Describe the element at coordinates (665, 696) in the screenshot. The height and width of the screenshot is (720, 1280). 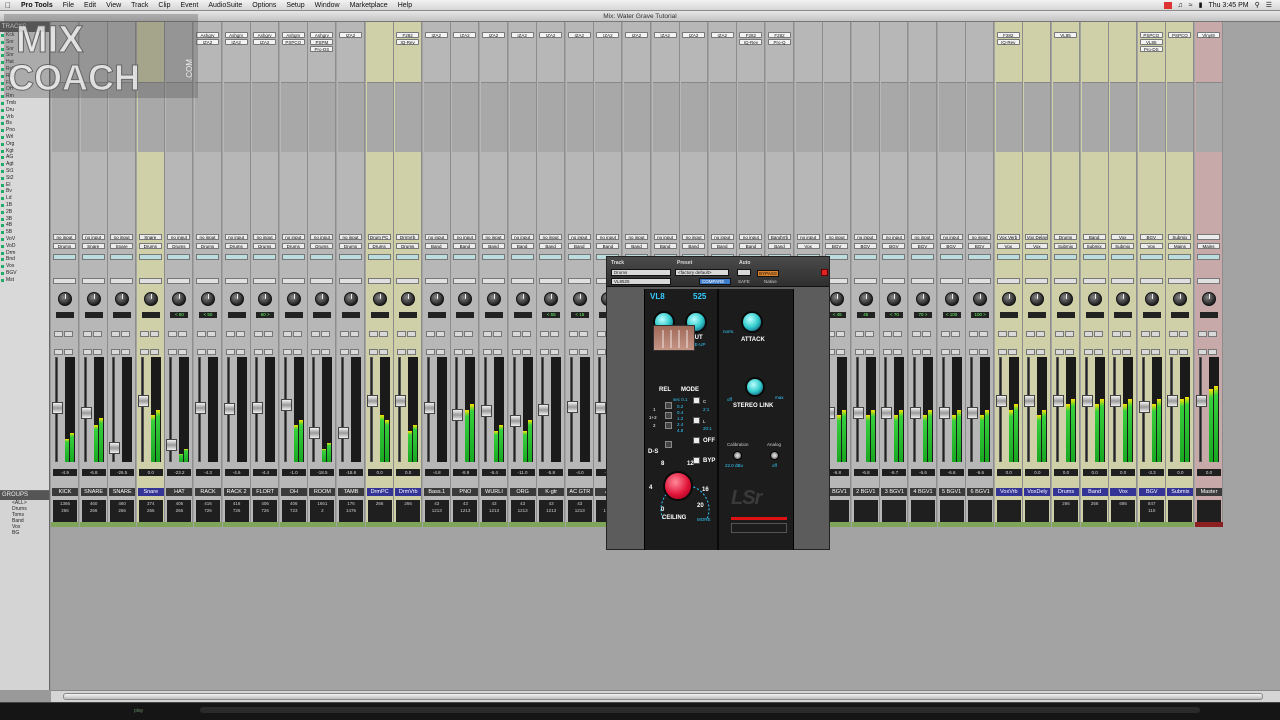
I see `mix-horizontal-scrollbar` at that location.